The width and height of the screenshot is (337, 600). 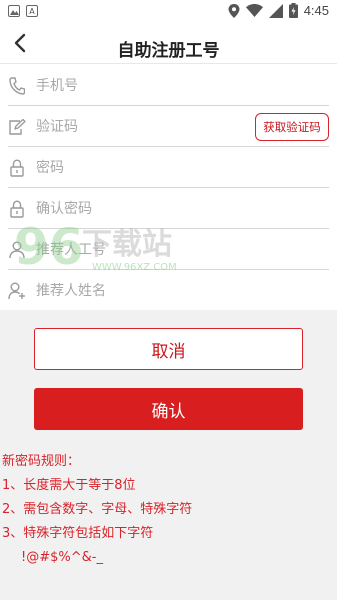 I want to click on battery-icon, so click(x=293, y=10).